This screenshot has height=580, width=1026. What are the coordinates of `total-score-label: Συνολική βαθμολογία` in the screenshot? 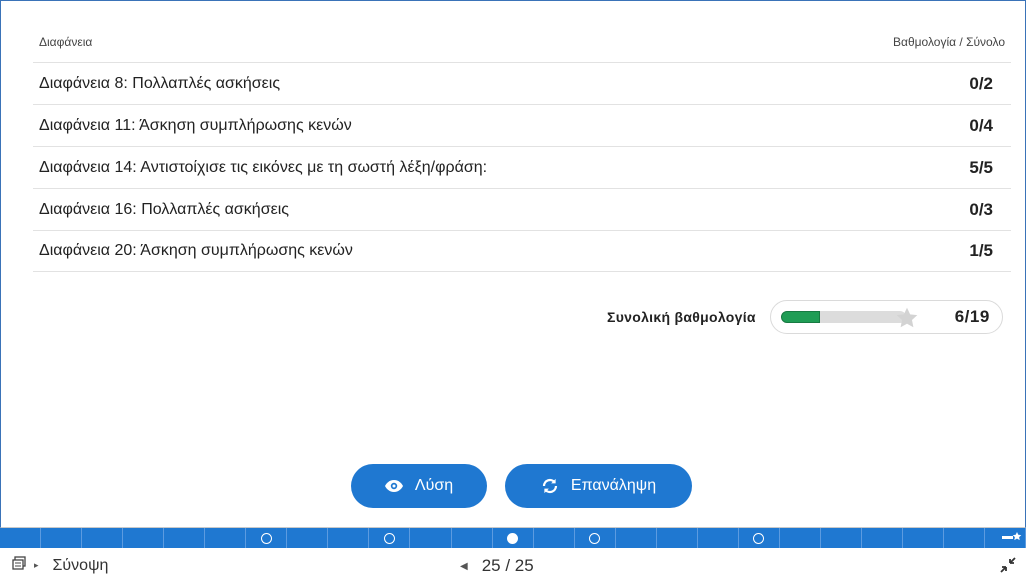 It's located at (681, 317).